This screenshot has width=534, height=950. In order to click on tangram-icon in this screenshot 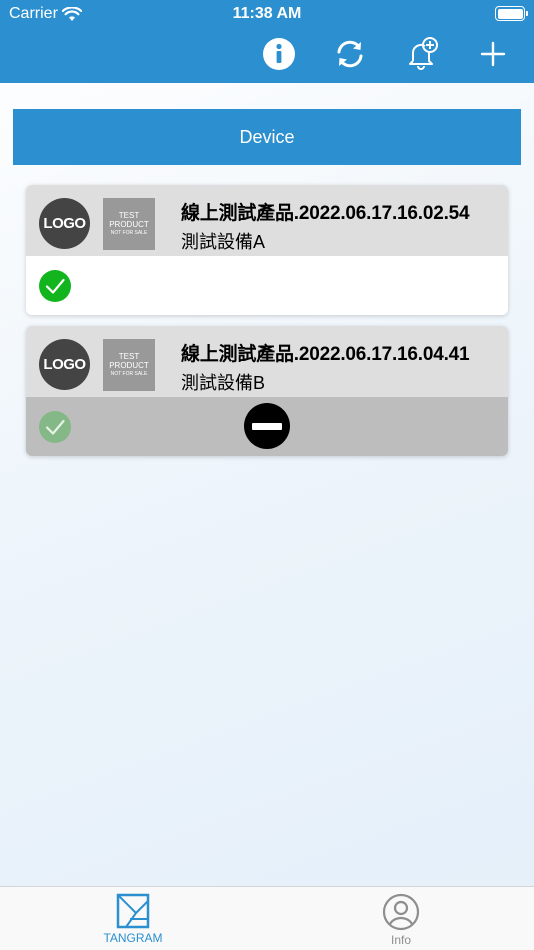, I will do `click(133, 911)`.